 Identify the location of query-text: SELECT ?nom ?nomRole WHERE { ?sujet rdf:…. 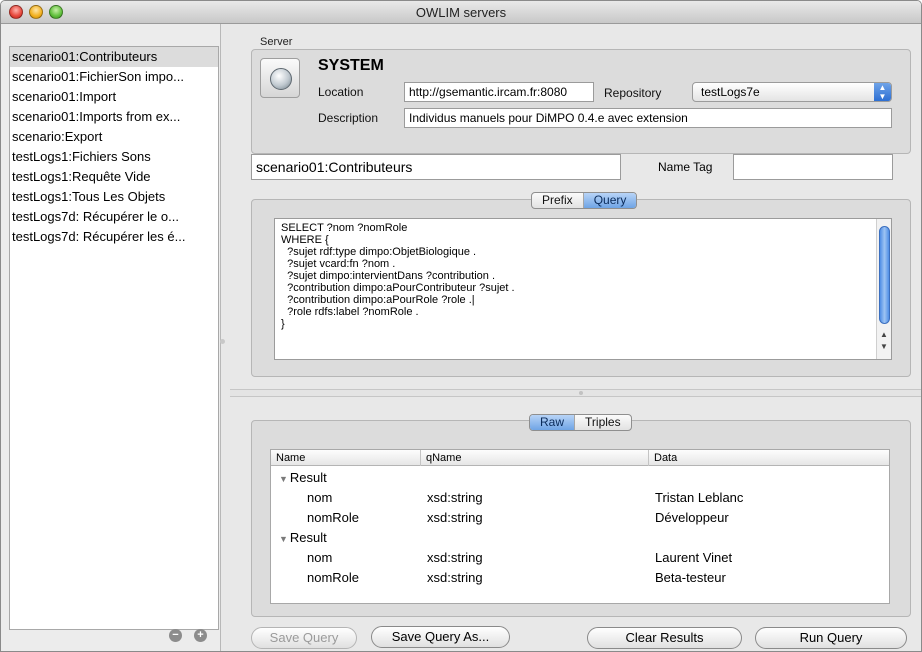
(398, 276).